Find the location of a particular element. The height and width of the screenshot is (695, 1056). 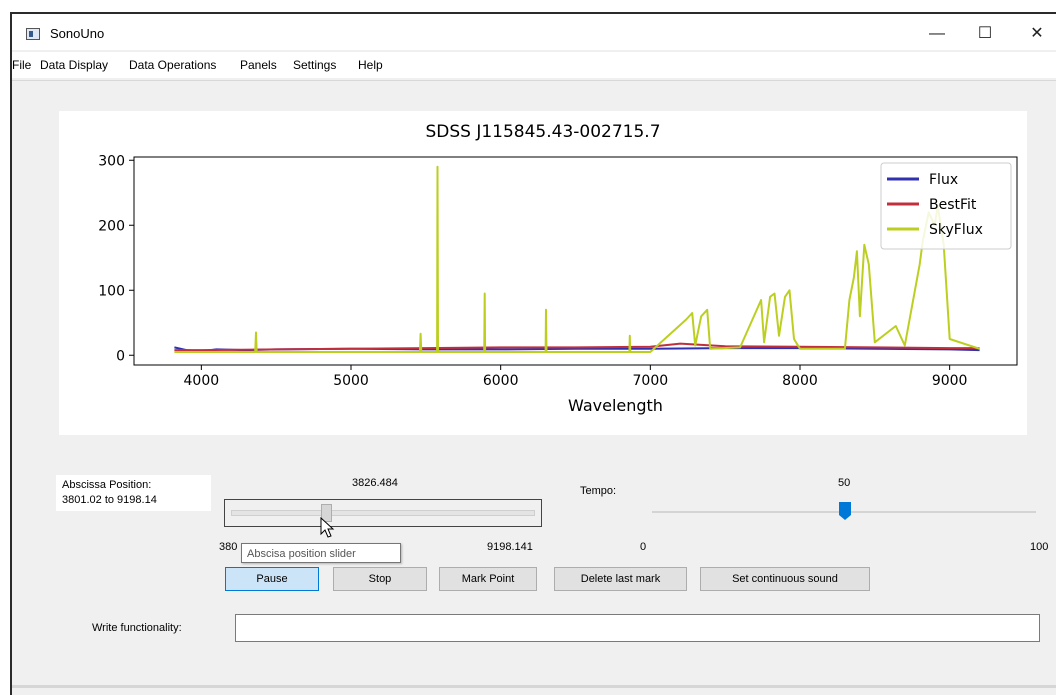

menu-data-display: Data Display is located at coordinates (74, 65).